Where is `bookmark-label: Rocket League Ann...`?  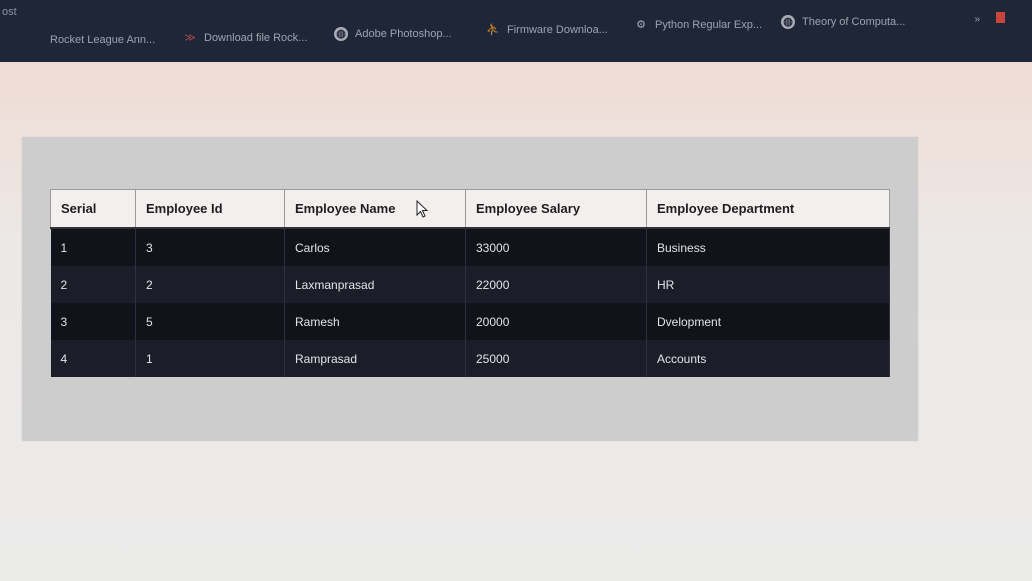 bookmark-label: Rocket League Ann... is located at coordinates (103, 40).